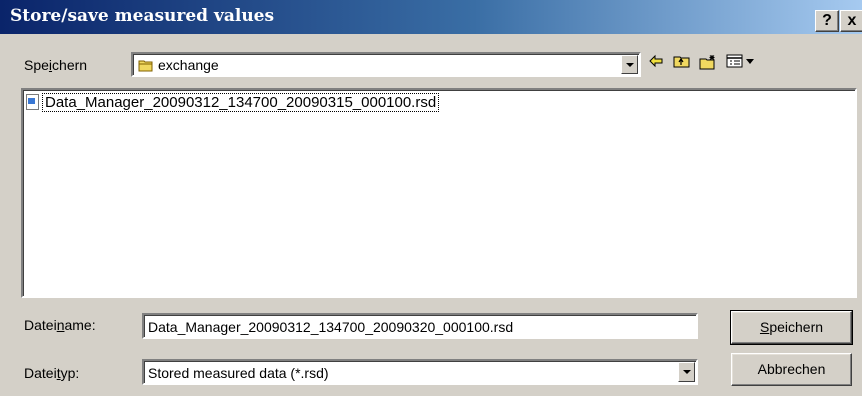 This screenshot has height=396, width=862. Describe the element at coordinates (851, 21) in the screenshot. I see `close-button: x` at that location.